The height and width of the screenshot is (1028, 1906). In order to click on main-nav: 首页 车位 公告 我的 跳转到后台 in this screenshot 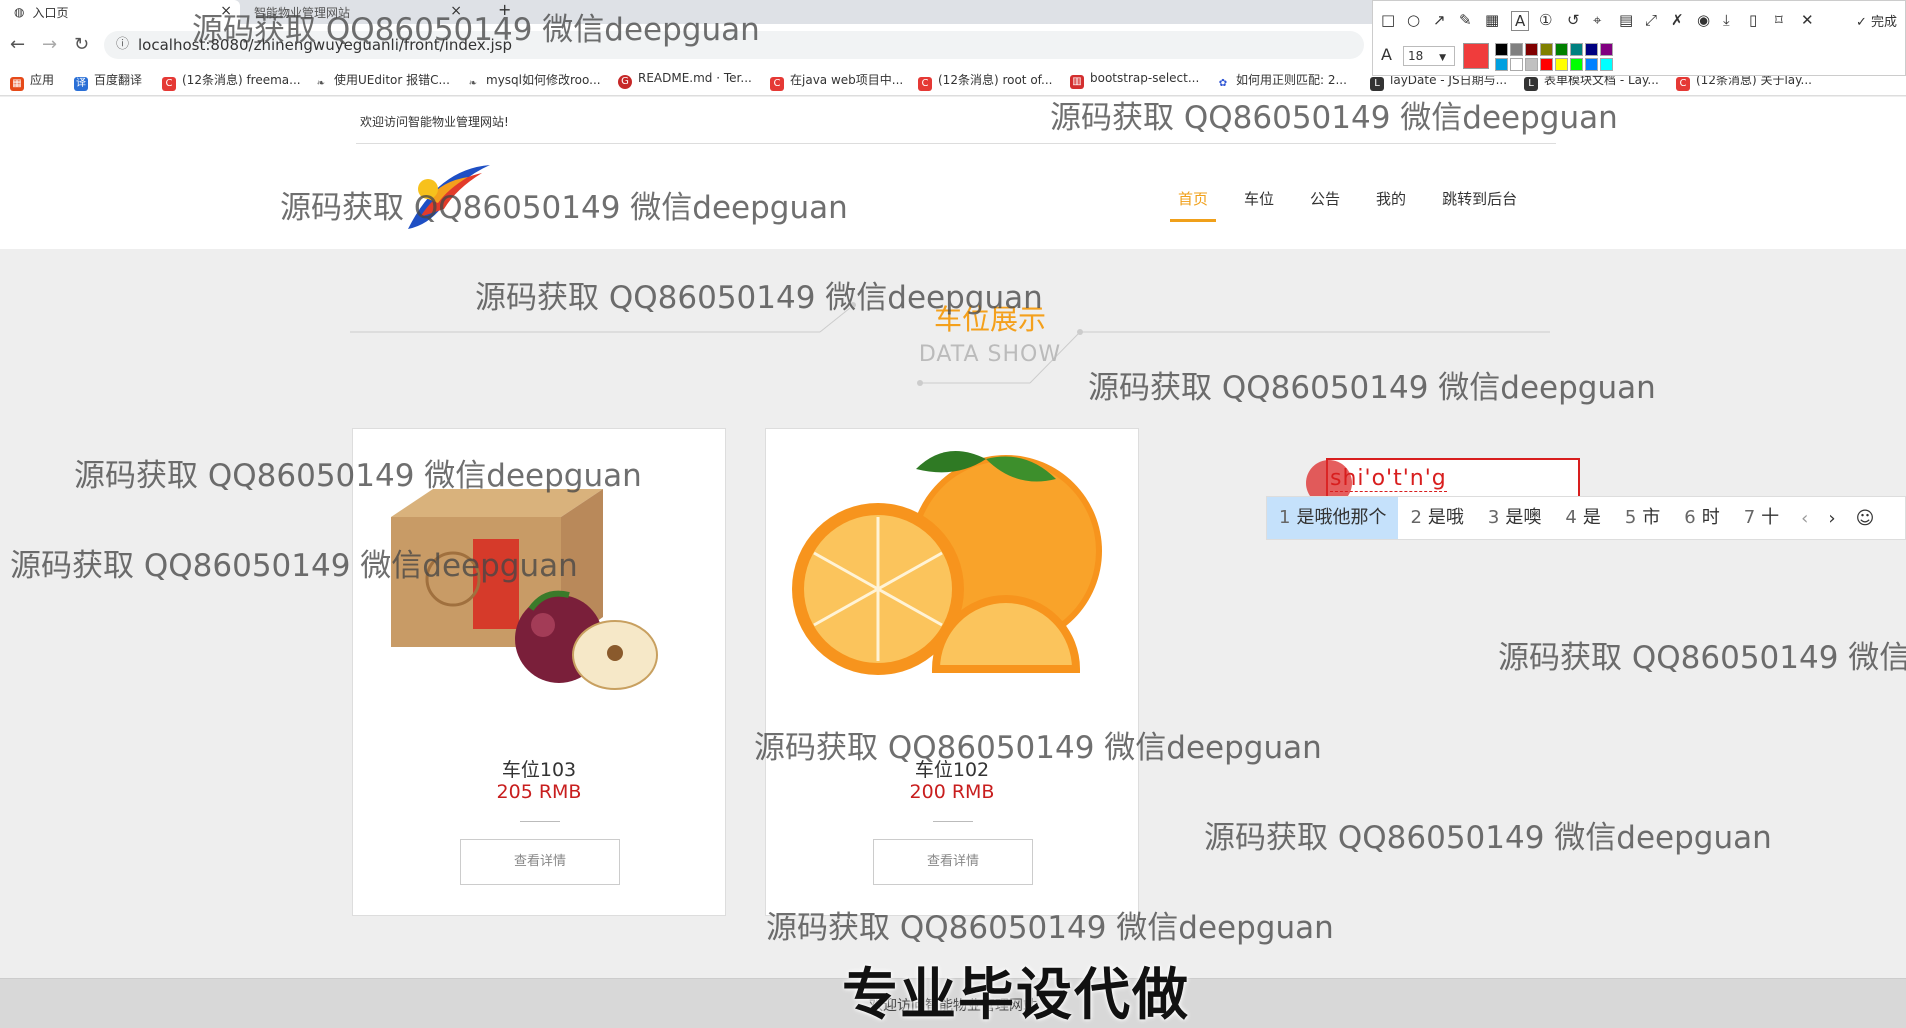, I will do `click(1347, 207)`.